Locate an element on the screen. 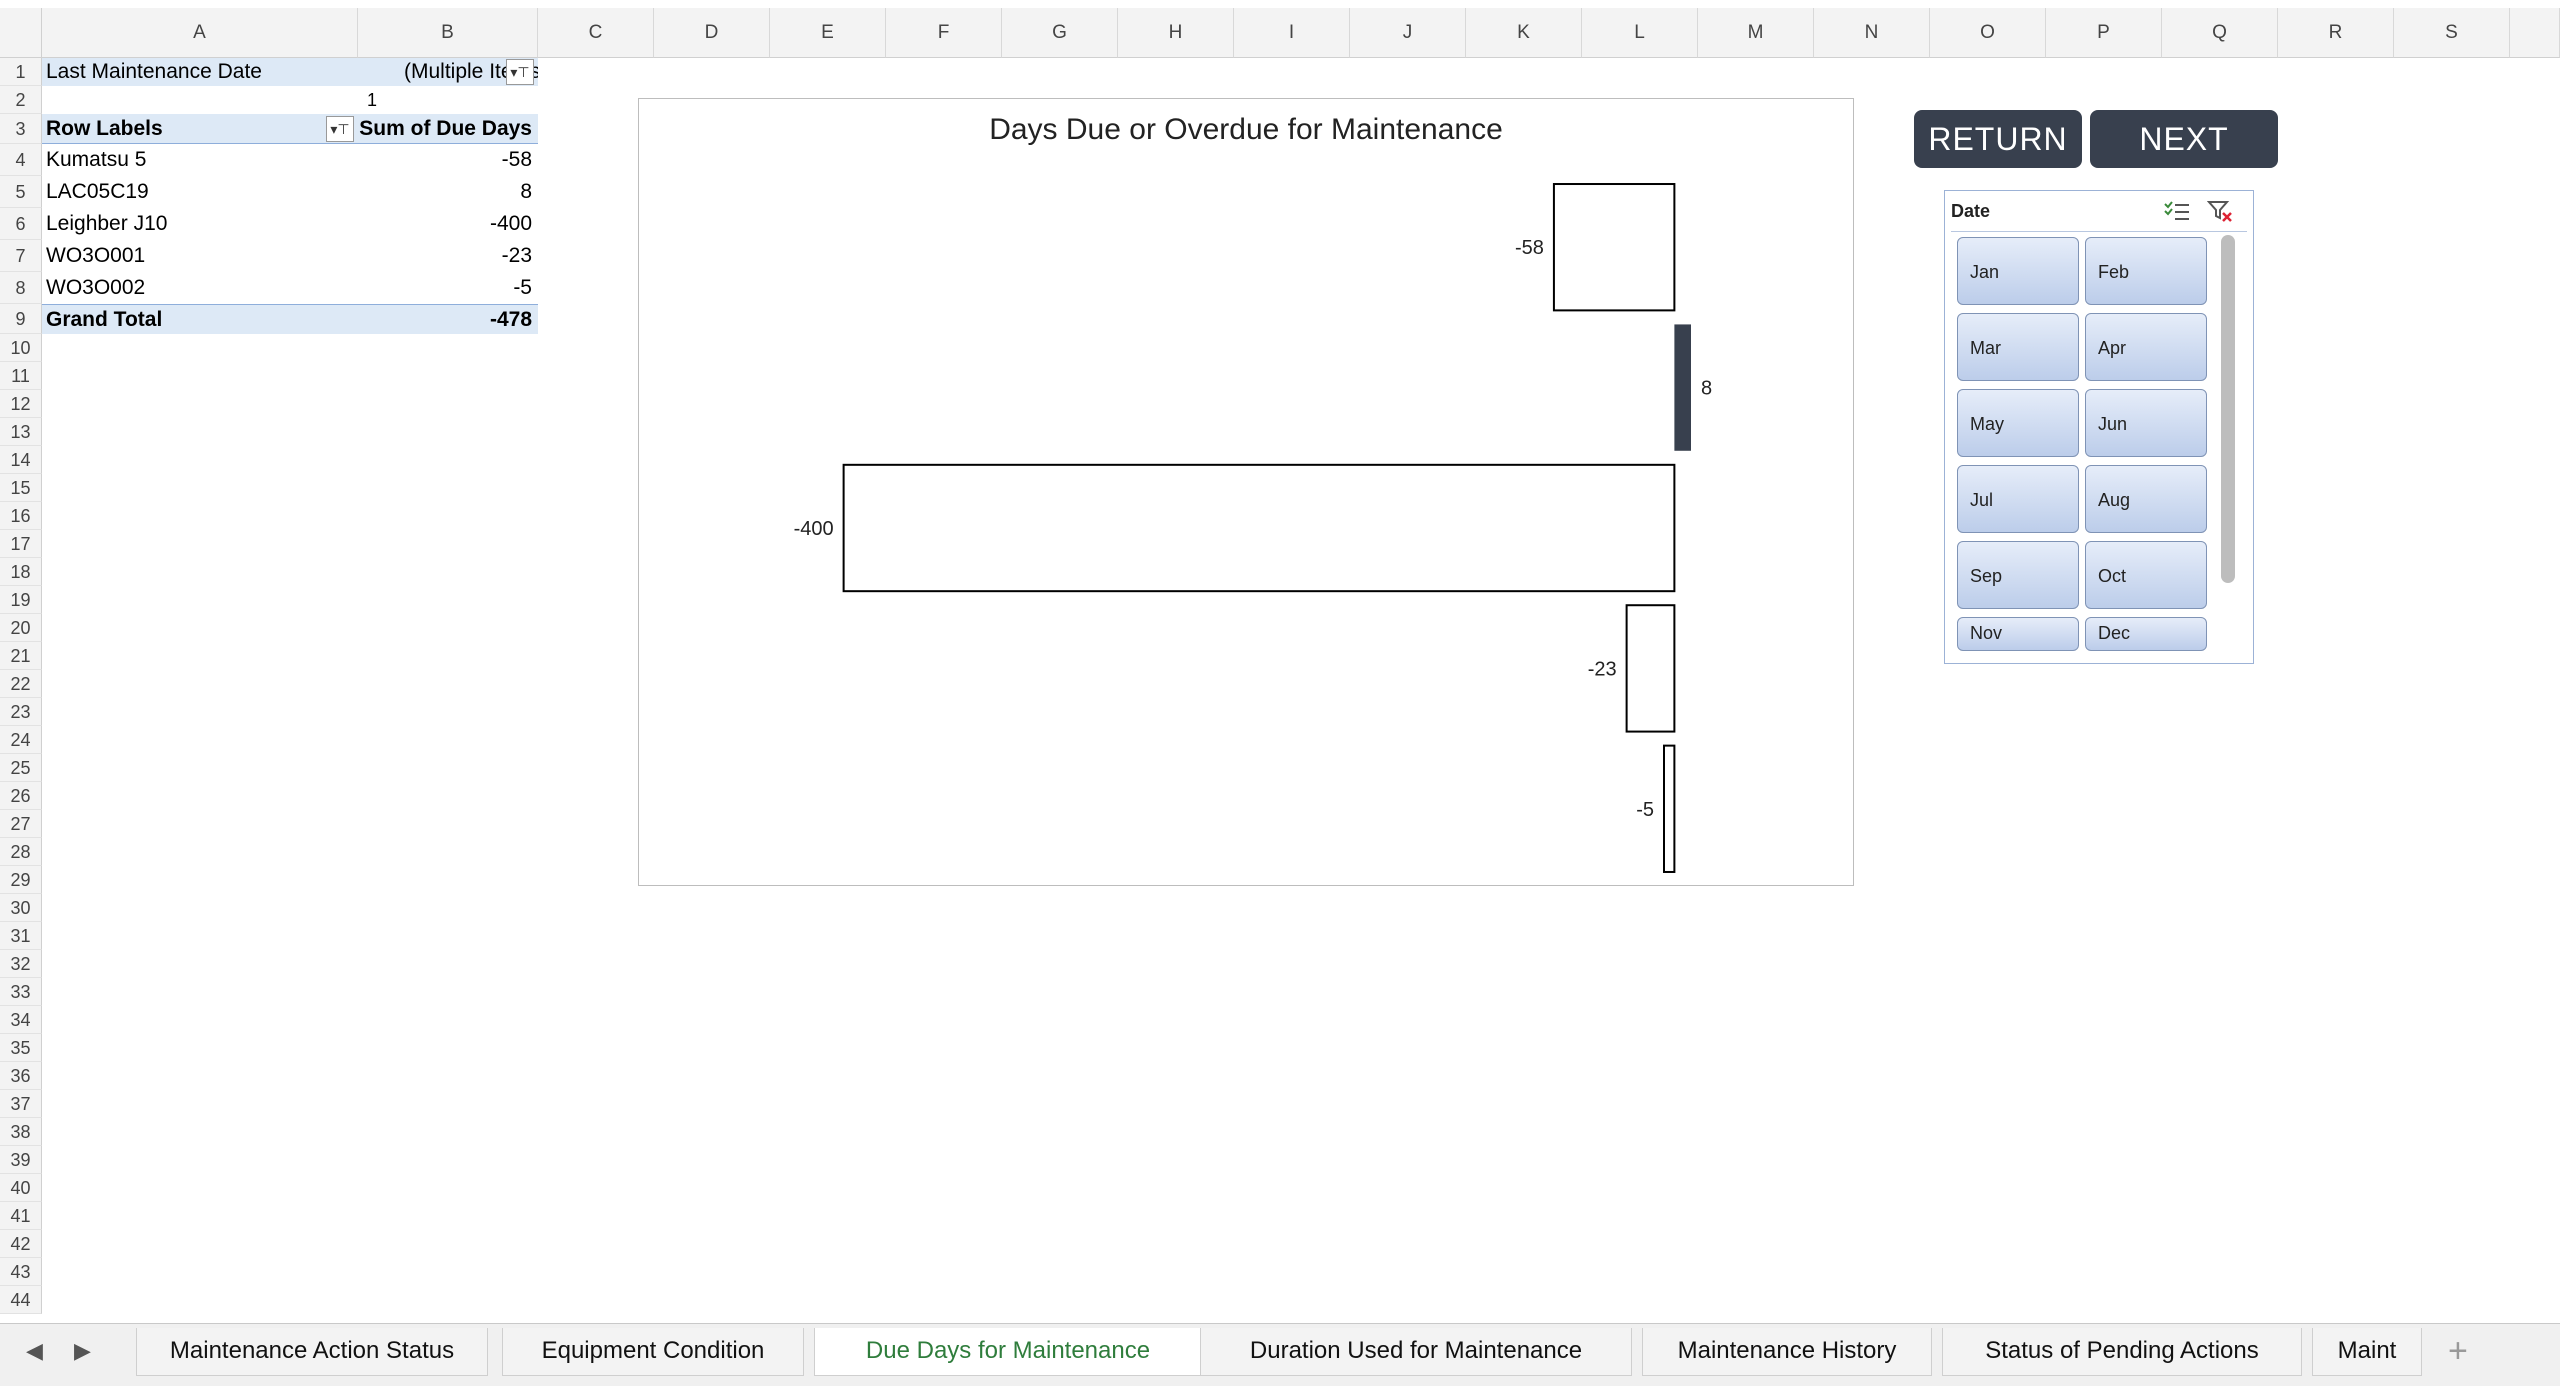 This screenshot has width=2560, height=1386. add-sheet-icon: + is located at coordinates (2458, 1351).